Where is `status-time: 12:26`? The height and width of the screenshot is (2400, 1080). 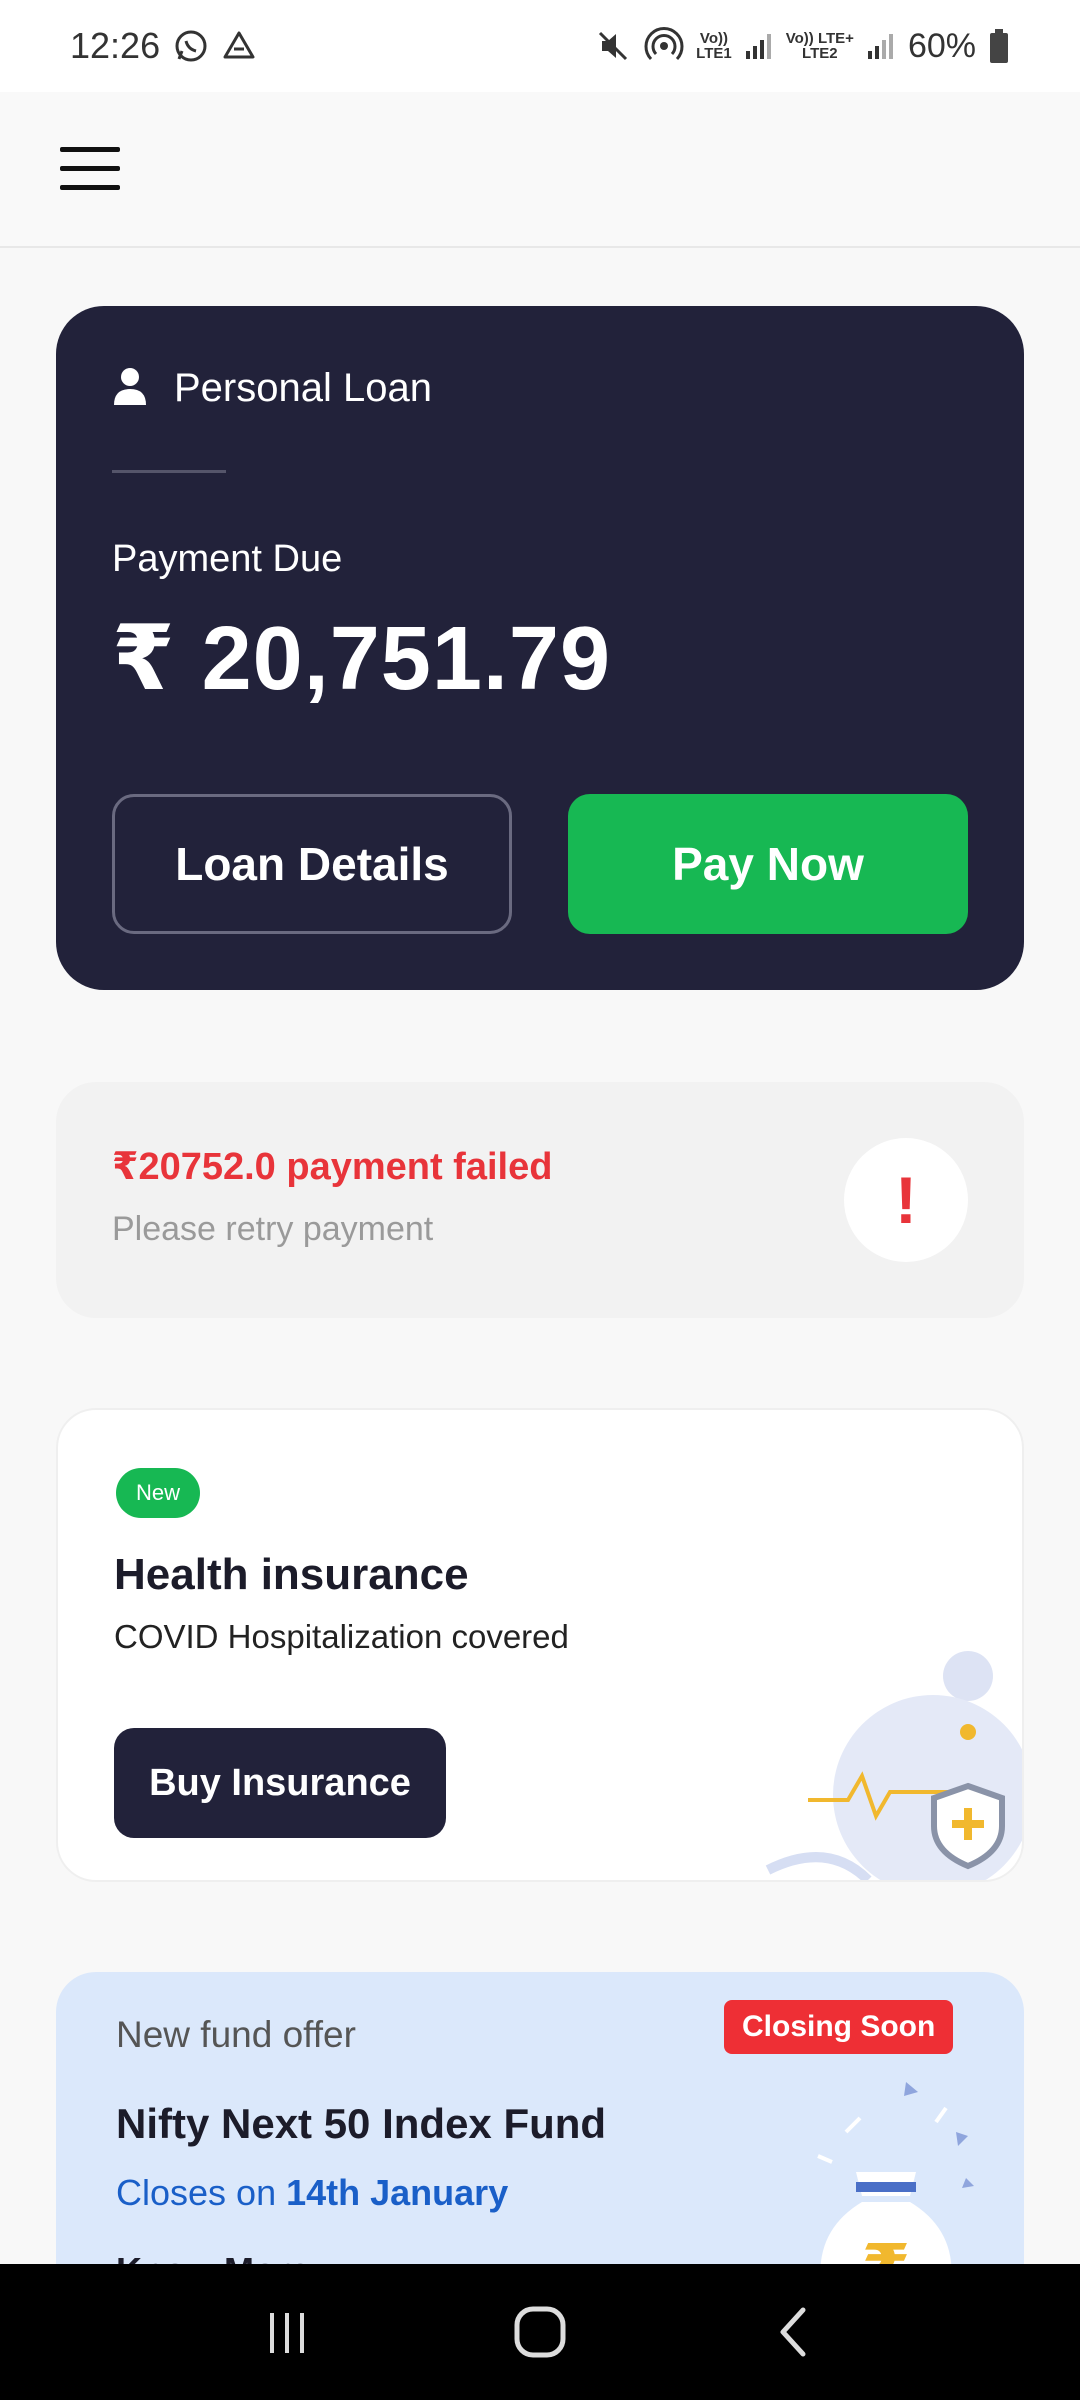 status-time: 12:26 is located at coordinates (115, 45).